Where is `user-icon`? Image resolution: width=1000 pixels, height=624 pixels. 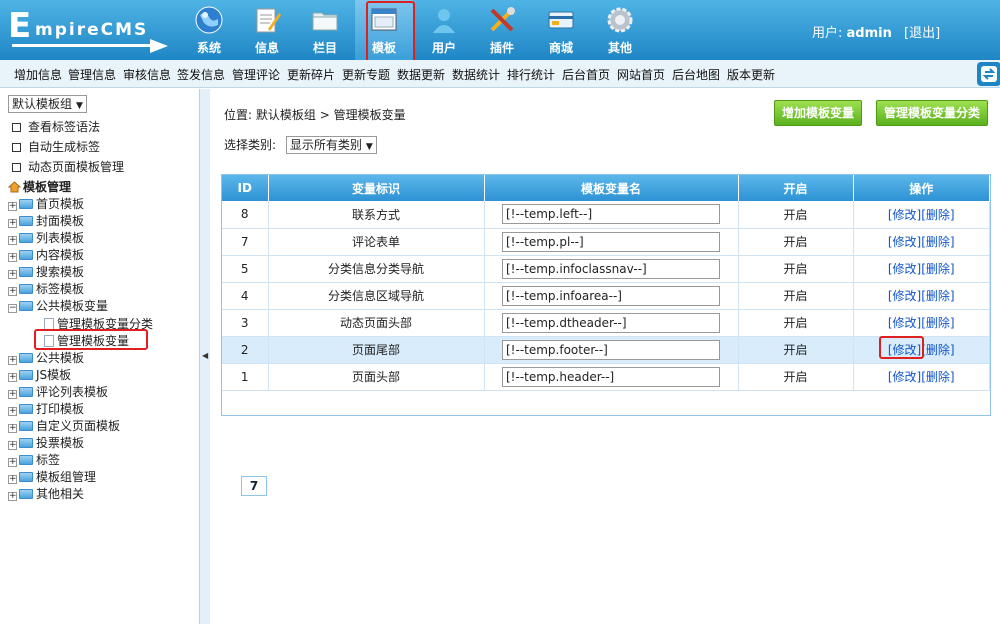 user-icon is located at coordinates (444, 21).